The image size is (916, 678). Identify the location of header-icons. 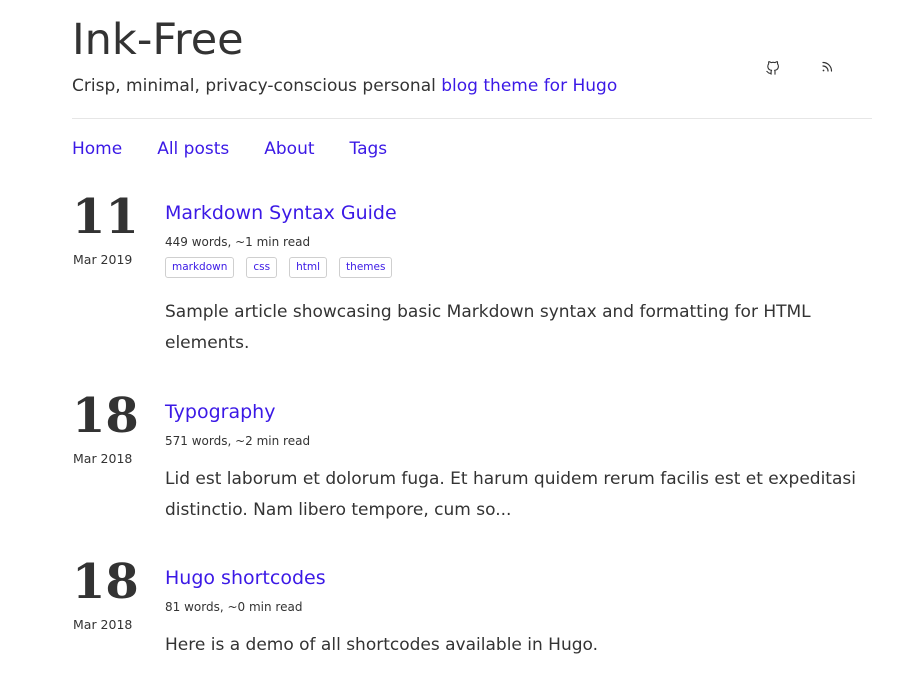
(800, 67).